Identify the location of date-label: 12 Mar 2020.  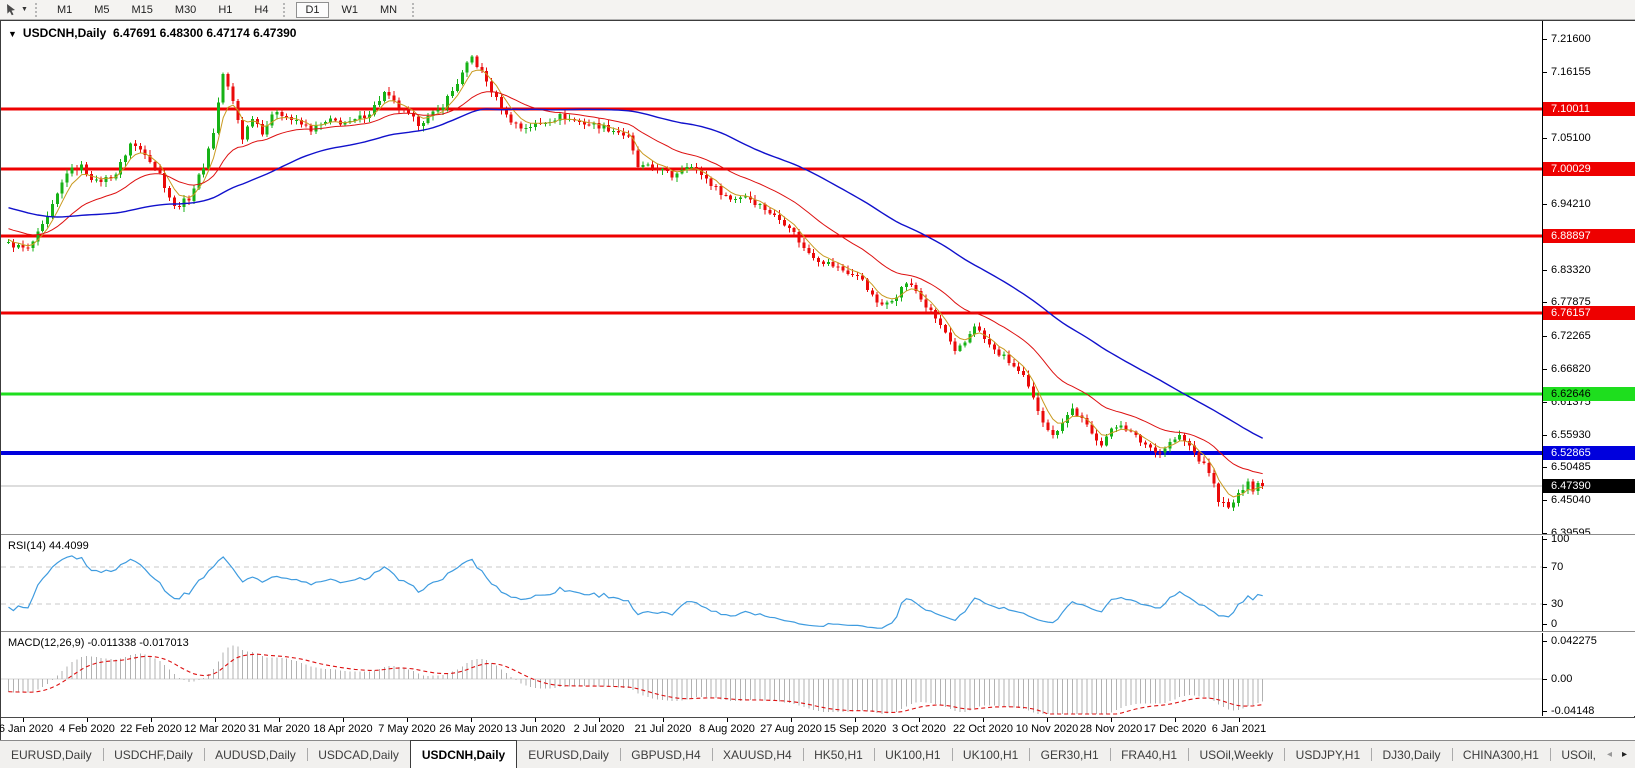
(215, 729).